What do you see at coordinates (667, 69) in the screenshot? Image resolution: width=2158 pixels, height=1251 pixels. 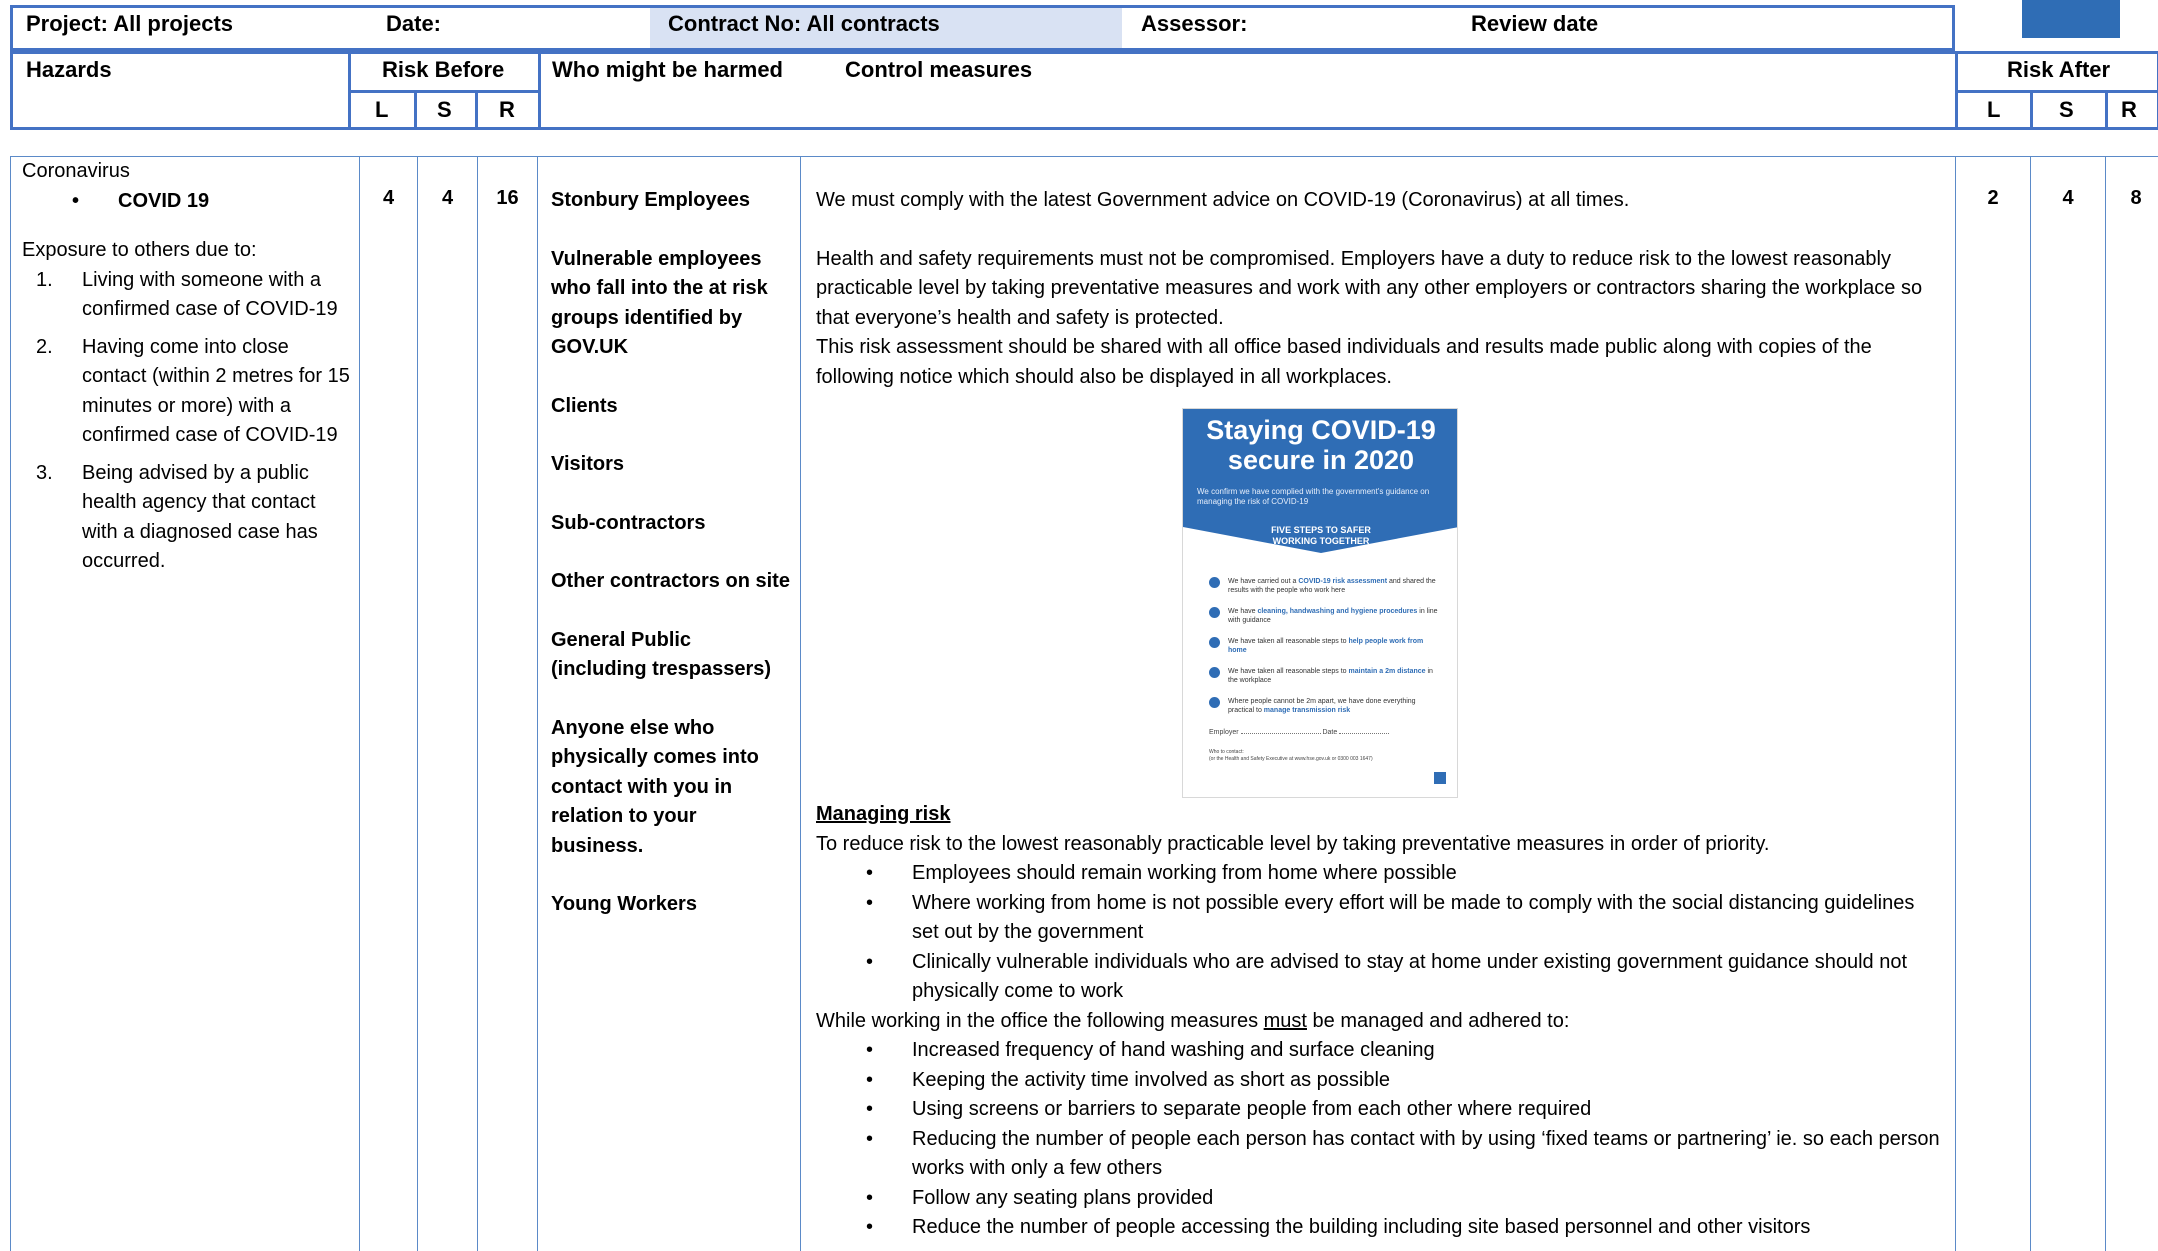 I see `who-header: Who might be harmed` at bounding box center [667, 69].